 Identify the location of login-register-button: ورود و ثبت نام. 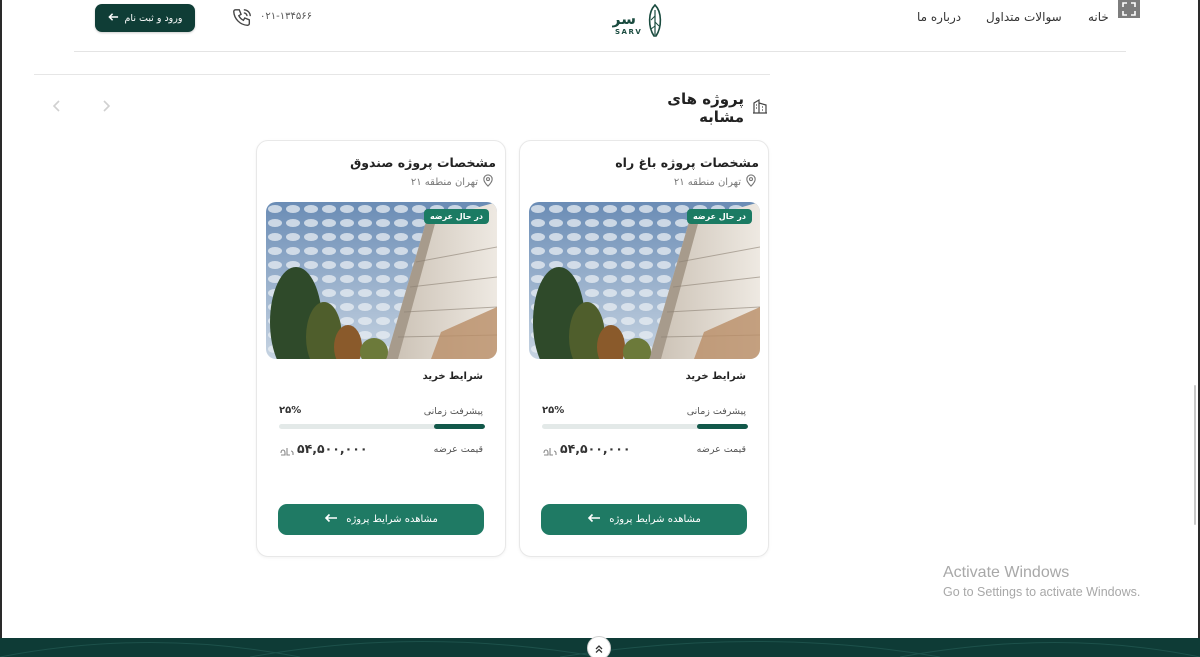
(145, 18).